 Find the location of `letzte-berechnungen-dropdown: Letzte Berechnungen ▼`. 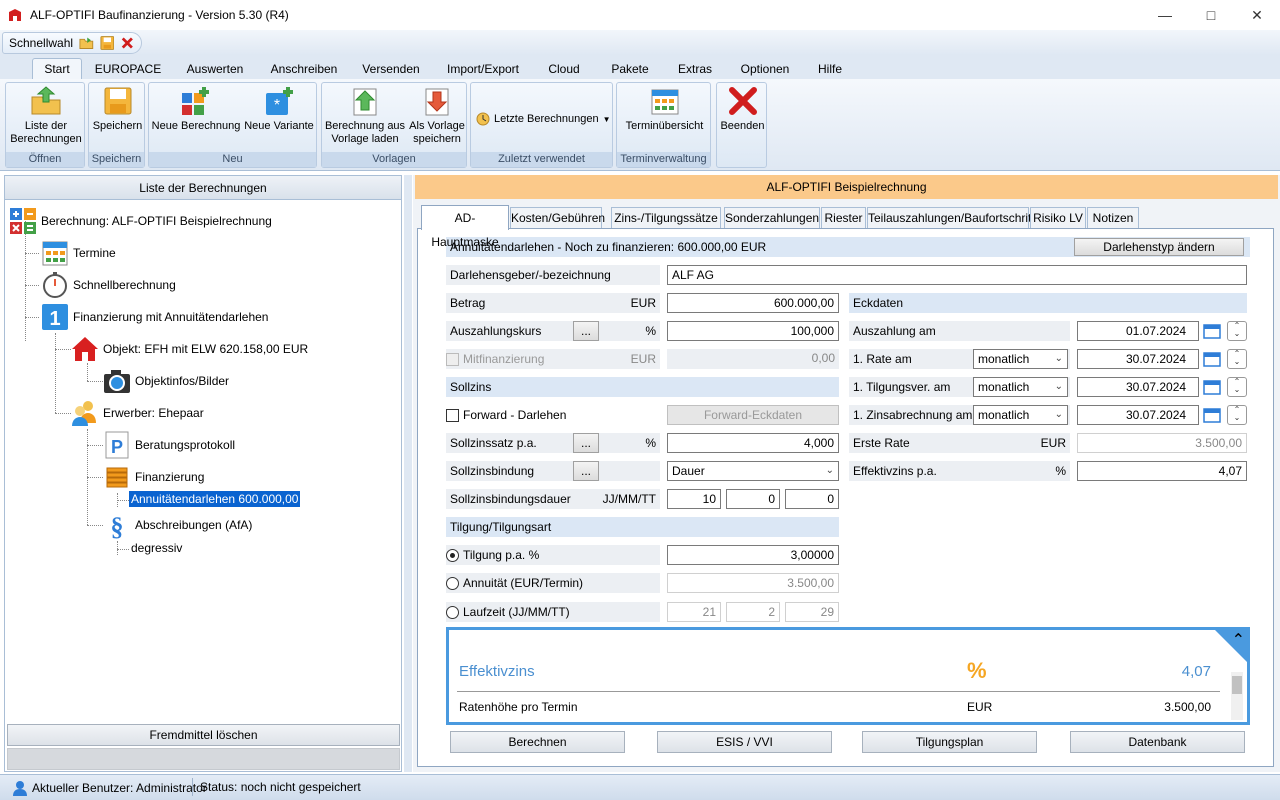

letzte-berechnungen-dropdown: Letzte Berechnungen ▼ is located at coordinates (543, 119).